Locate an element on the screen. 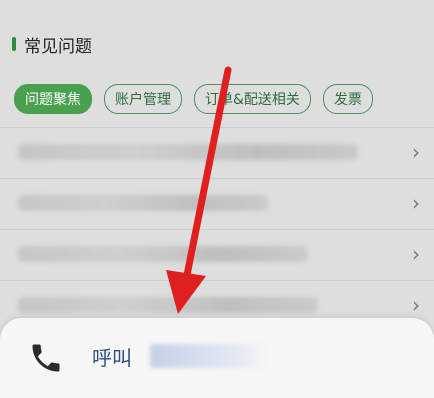 Image resolution: width=434 pixels, height=398 pixels. chip-order-delivery: 订单&配送相关 is located at coordinates (252, 99).